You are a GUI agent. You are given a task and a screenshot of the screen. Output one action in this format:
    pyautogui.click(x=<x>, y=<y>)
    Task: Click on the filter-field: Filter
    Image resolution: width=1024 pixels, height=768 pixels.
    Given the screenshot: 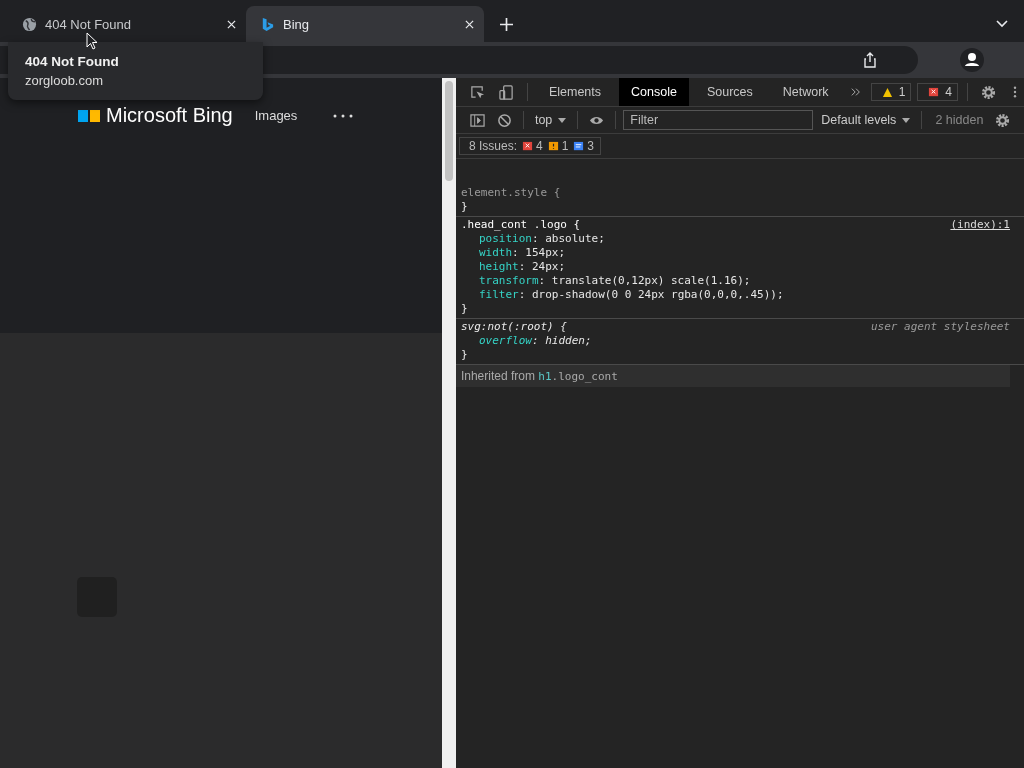 What is the action you would take?
    pyautogui.click(x=718, y=120)
    